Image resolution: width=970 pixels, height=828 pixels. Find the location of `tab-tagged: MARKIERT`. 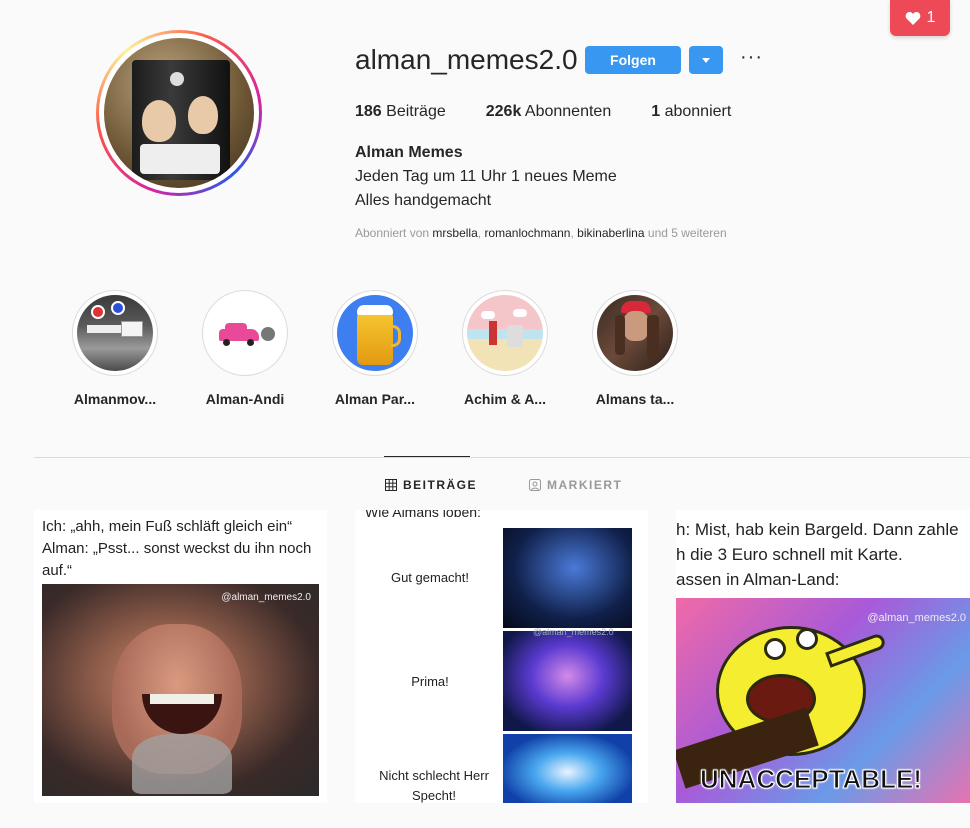

tab-tagged: MARKIERT is located at coordinates (575, 485).